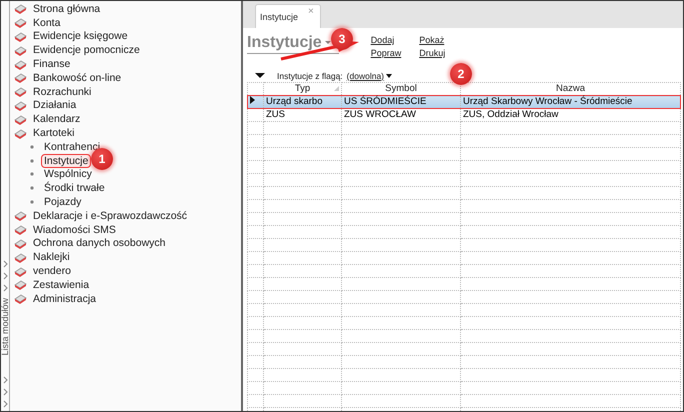 The image size is (684, 412). I want to click on row-pointer-icon, so click(252, 100).